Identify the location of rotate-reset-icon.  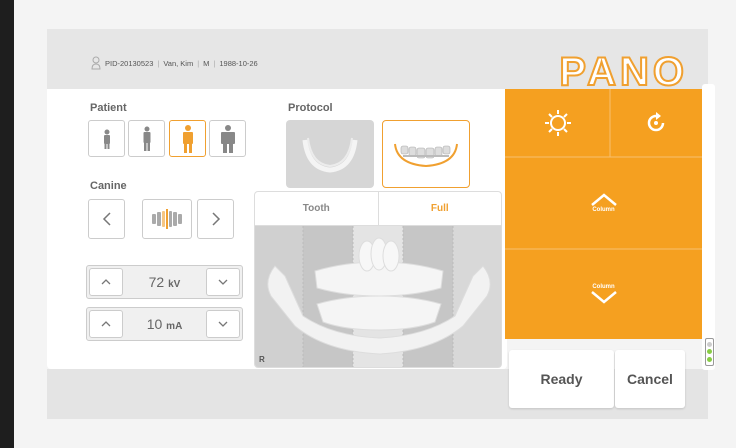
(656, 122).